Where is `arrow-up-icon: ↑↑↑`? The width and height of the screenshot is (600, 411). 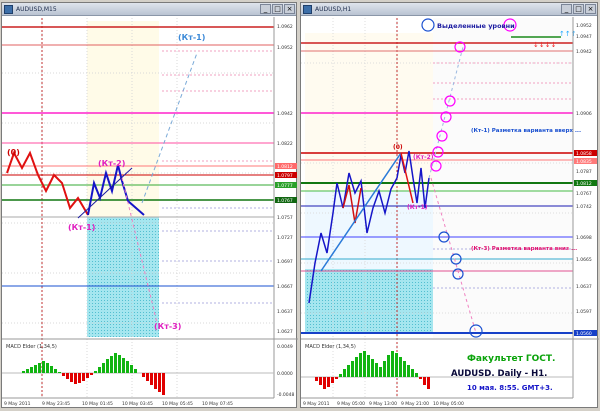 arrow-up-icon: ↑↑↑ is located at coordinates (568, 34).